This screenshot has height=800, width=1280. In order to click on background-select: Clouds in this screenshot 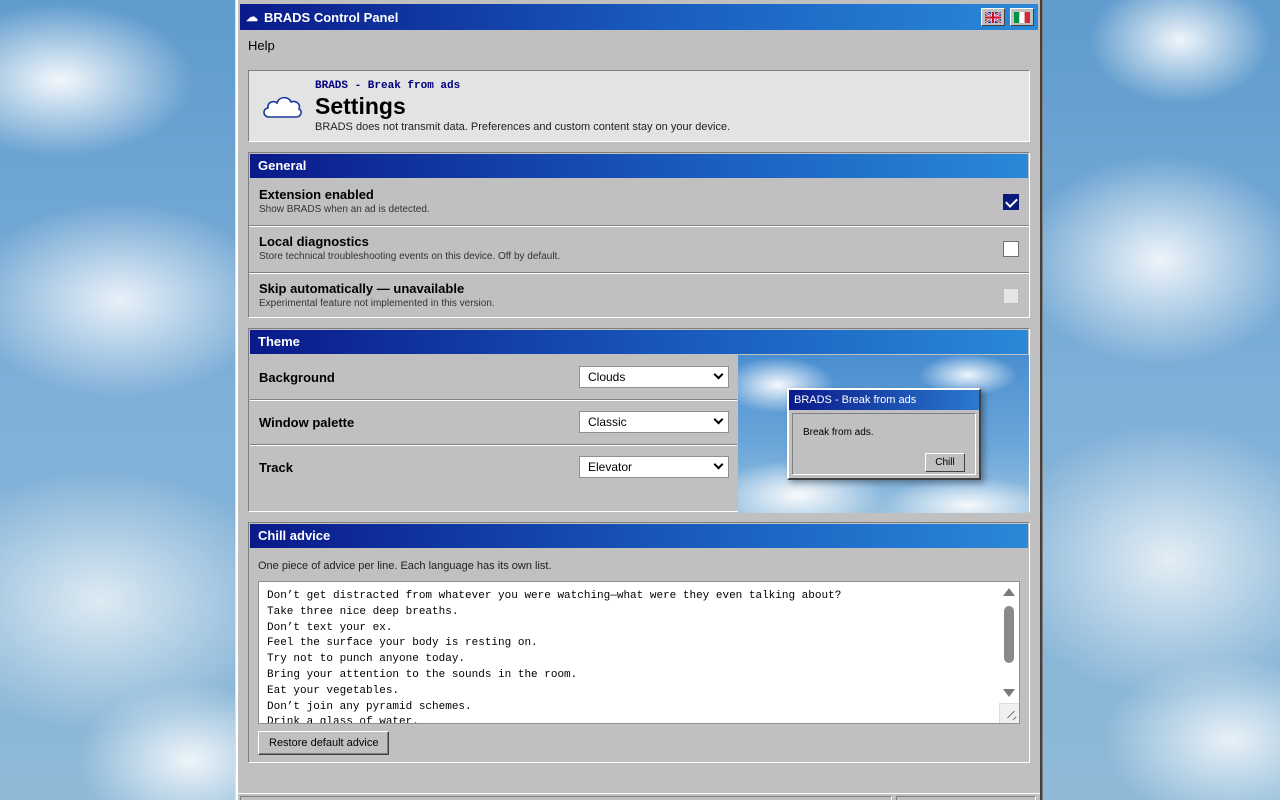, I will do `click(654, 377)`.